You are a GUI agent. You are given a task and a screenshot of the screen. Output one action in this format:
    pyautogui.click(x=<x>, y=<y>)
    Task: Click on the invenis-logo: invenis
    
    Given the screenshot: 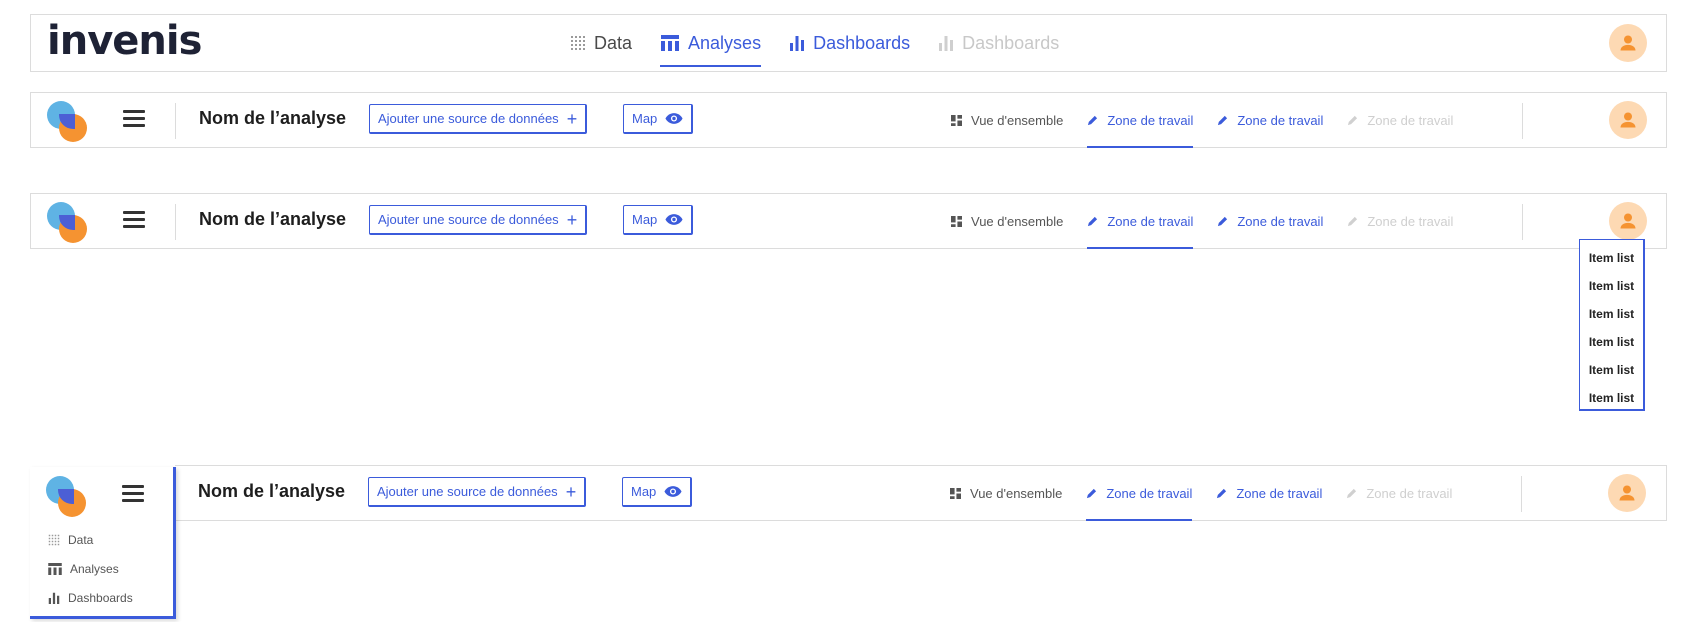 What is the action you would take?
    pyautogui.click(x=124, y=41)
    